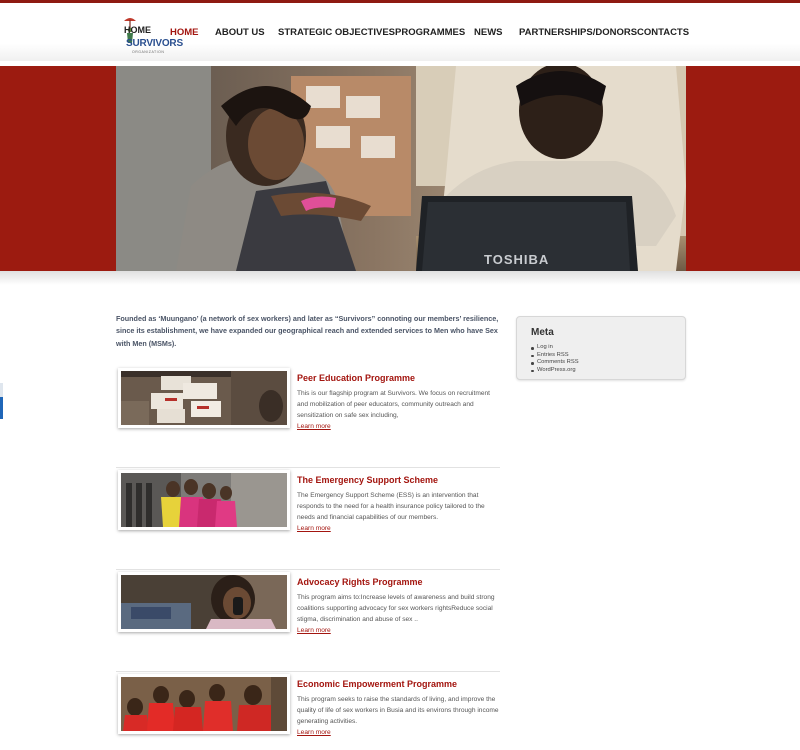  What do you see at coordinates (555, 371) in the screenshot?
I see `meta-link-wordpress: WordPress.org` at bounding box center [555, 371].